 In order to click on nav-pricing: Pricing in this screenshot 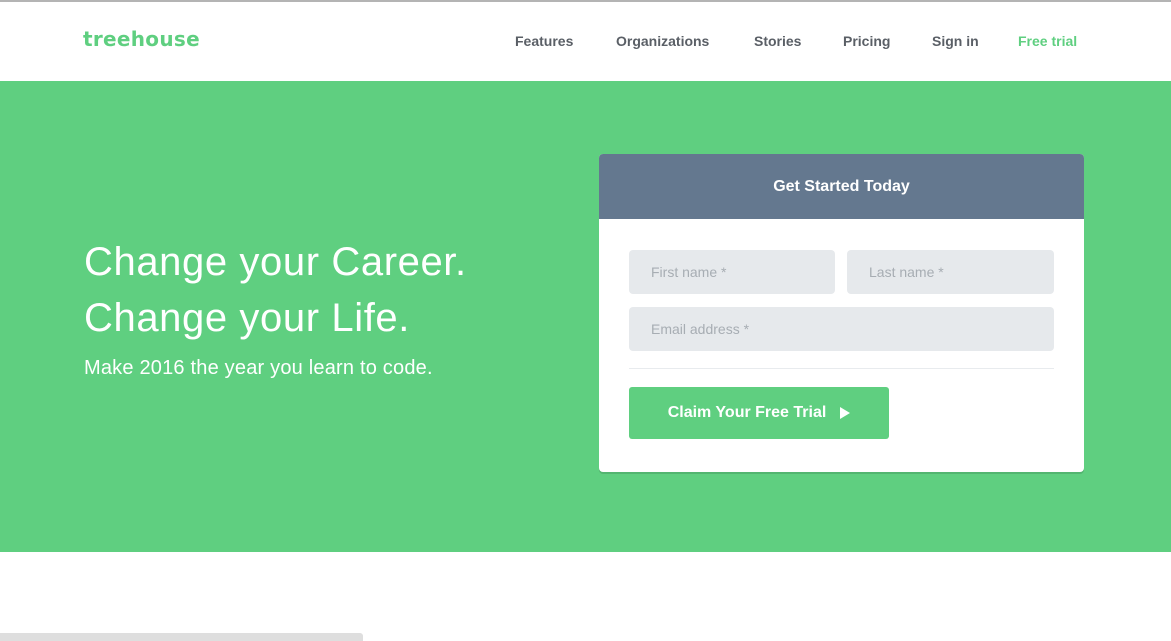, I will do `click(866, 41)`.